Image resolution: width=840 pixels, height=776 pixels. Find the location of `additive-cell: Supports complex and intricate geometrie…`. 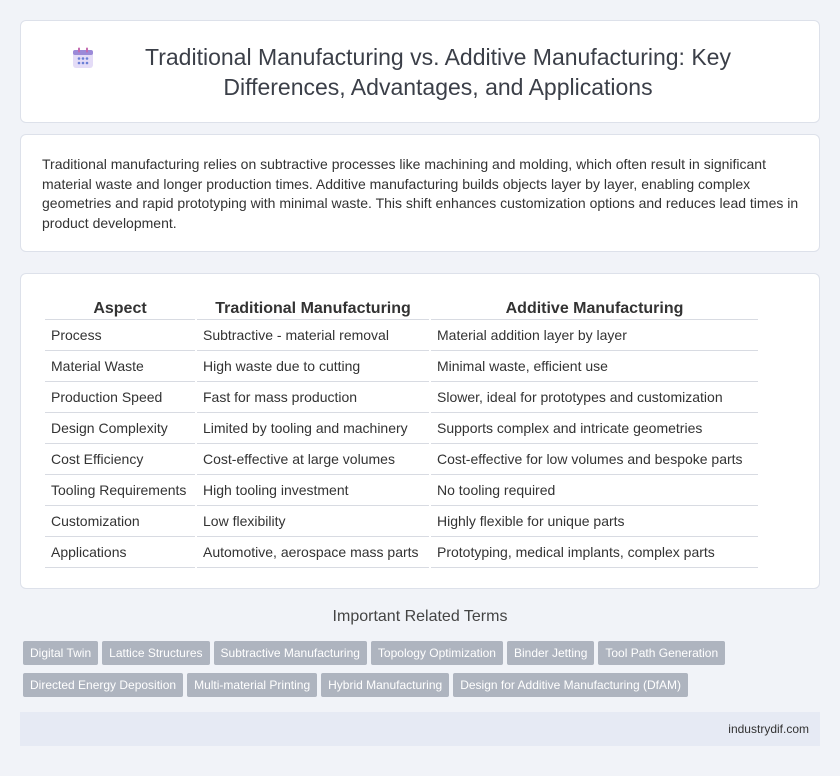

additive-cell: Supports complex and intricate geometrie… is located at coordinates (594, 428).